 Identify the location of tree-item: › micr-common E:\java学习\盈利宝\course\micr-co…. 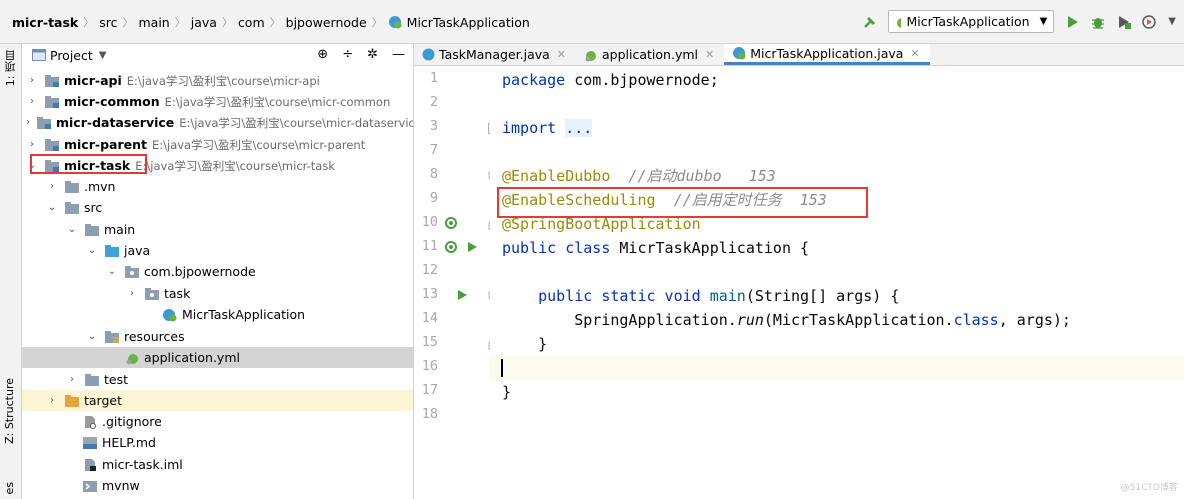
(217, 101).